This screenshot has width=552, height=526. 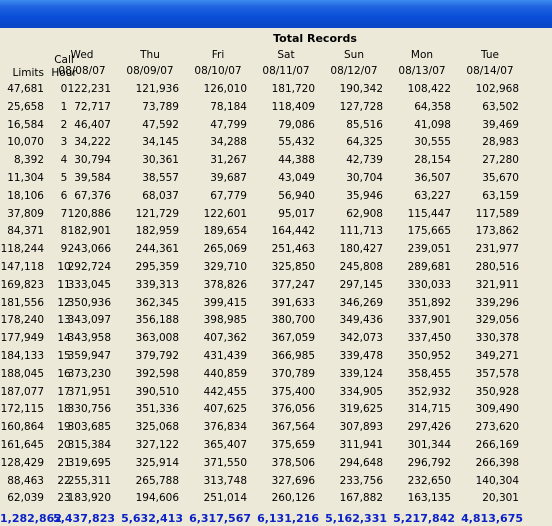 What do you see at coordinates (157, 267) in the screenshot?
I see `value-cell: 295,359` at bounding box center [157, 267].